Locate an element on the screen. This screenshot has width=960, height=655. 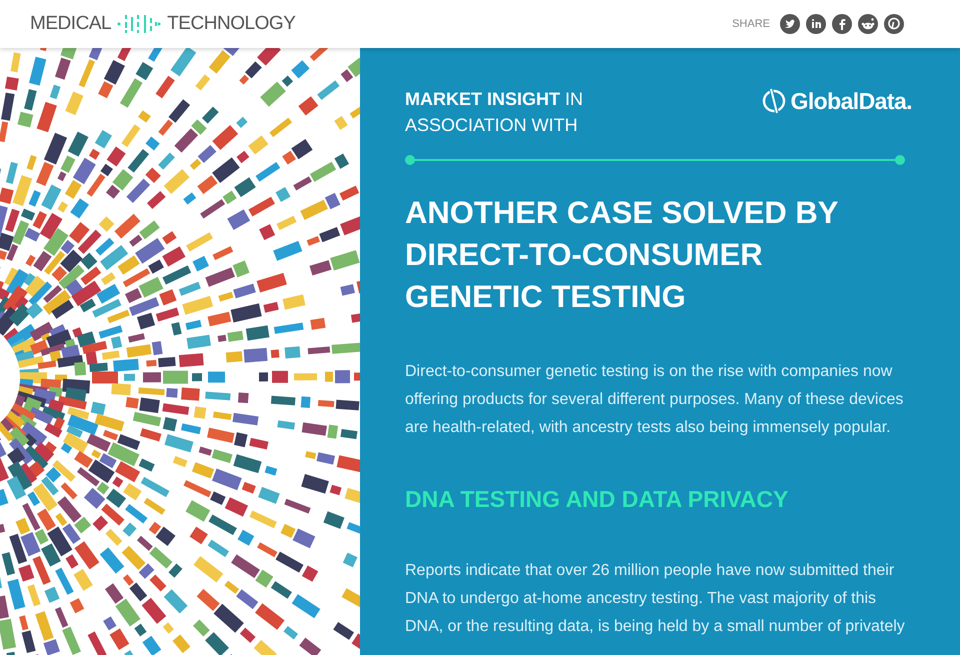
share-label: SHARE is located at coordinates (751, 24).